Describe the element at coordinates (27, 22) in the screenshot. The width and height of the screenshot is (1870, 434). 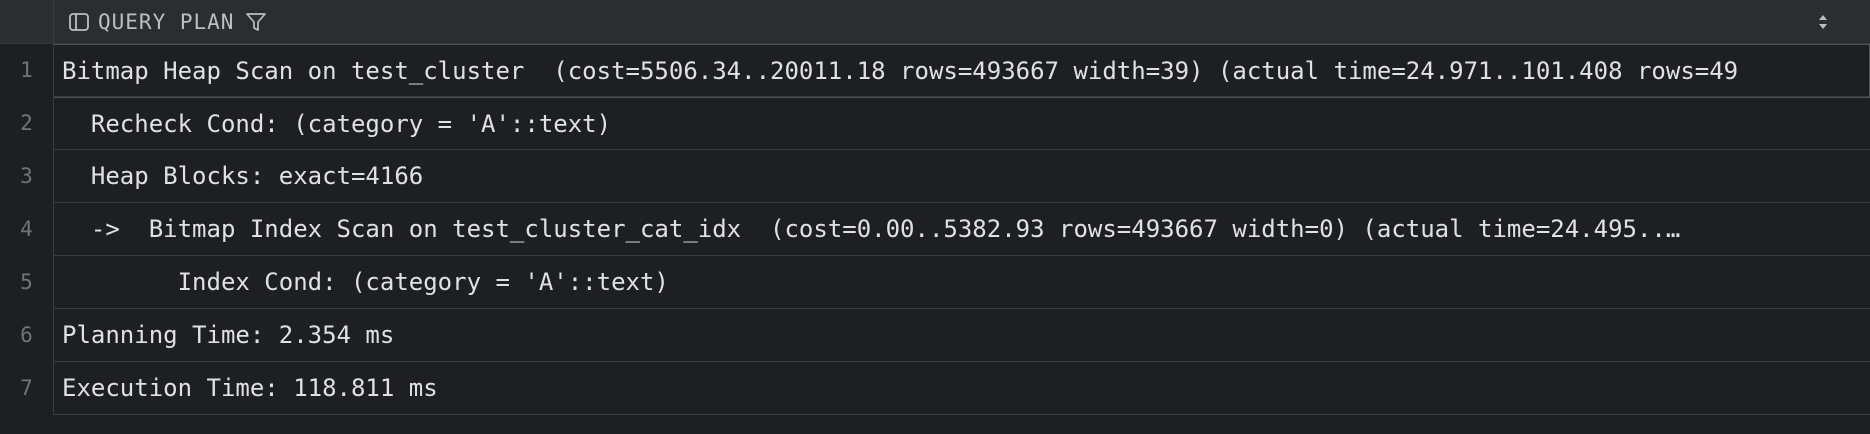
I see `row-number-header` at that location.